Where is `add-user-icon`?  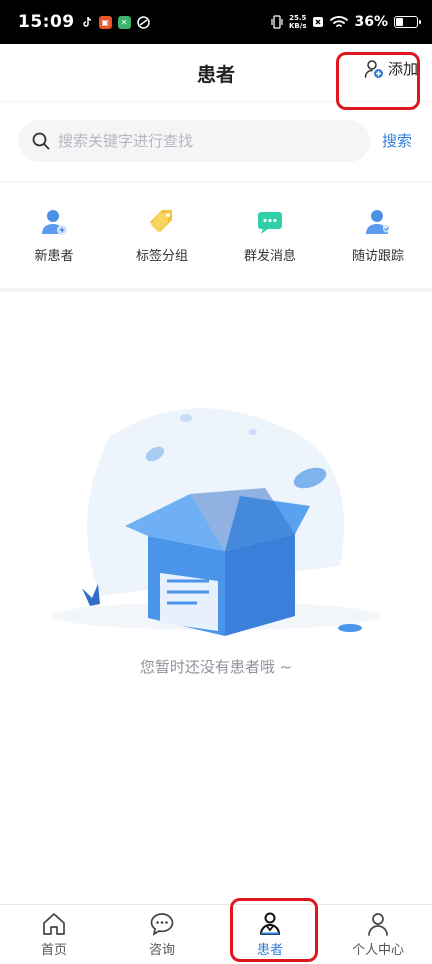 add-user-icon is located at coordinates (373, 68).